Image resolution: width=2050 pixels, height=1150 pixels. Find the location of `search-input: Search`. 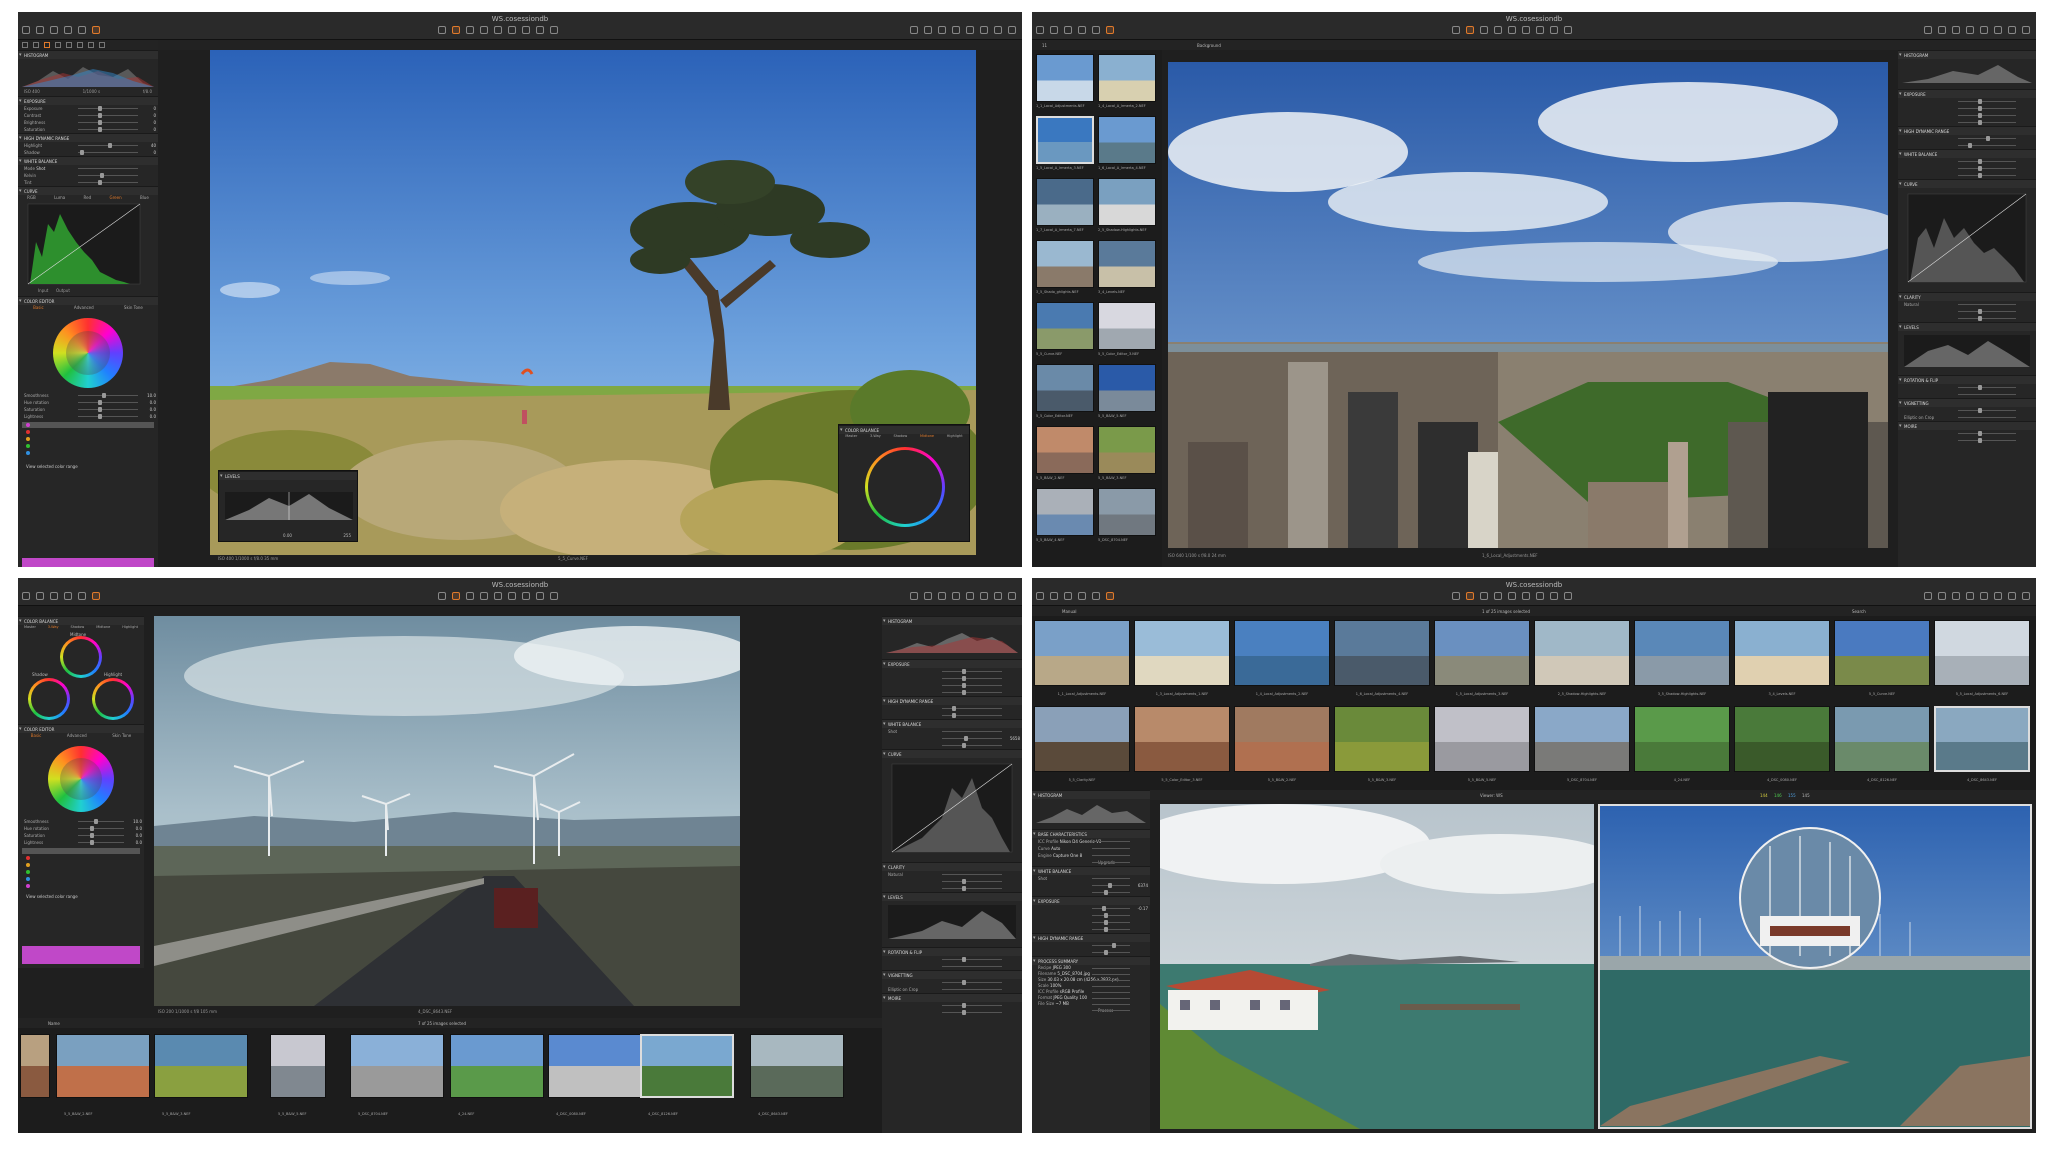

search-input: Search is located at coordinates (1859, 611).